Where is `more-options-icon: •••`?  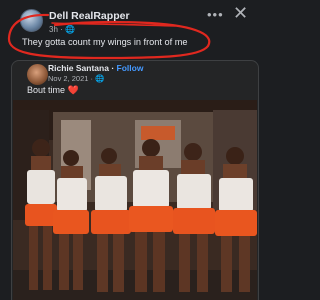 more-options-icon: ••• is located at coordinates (215, 14).